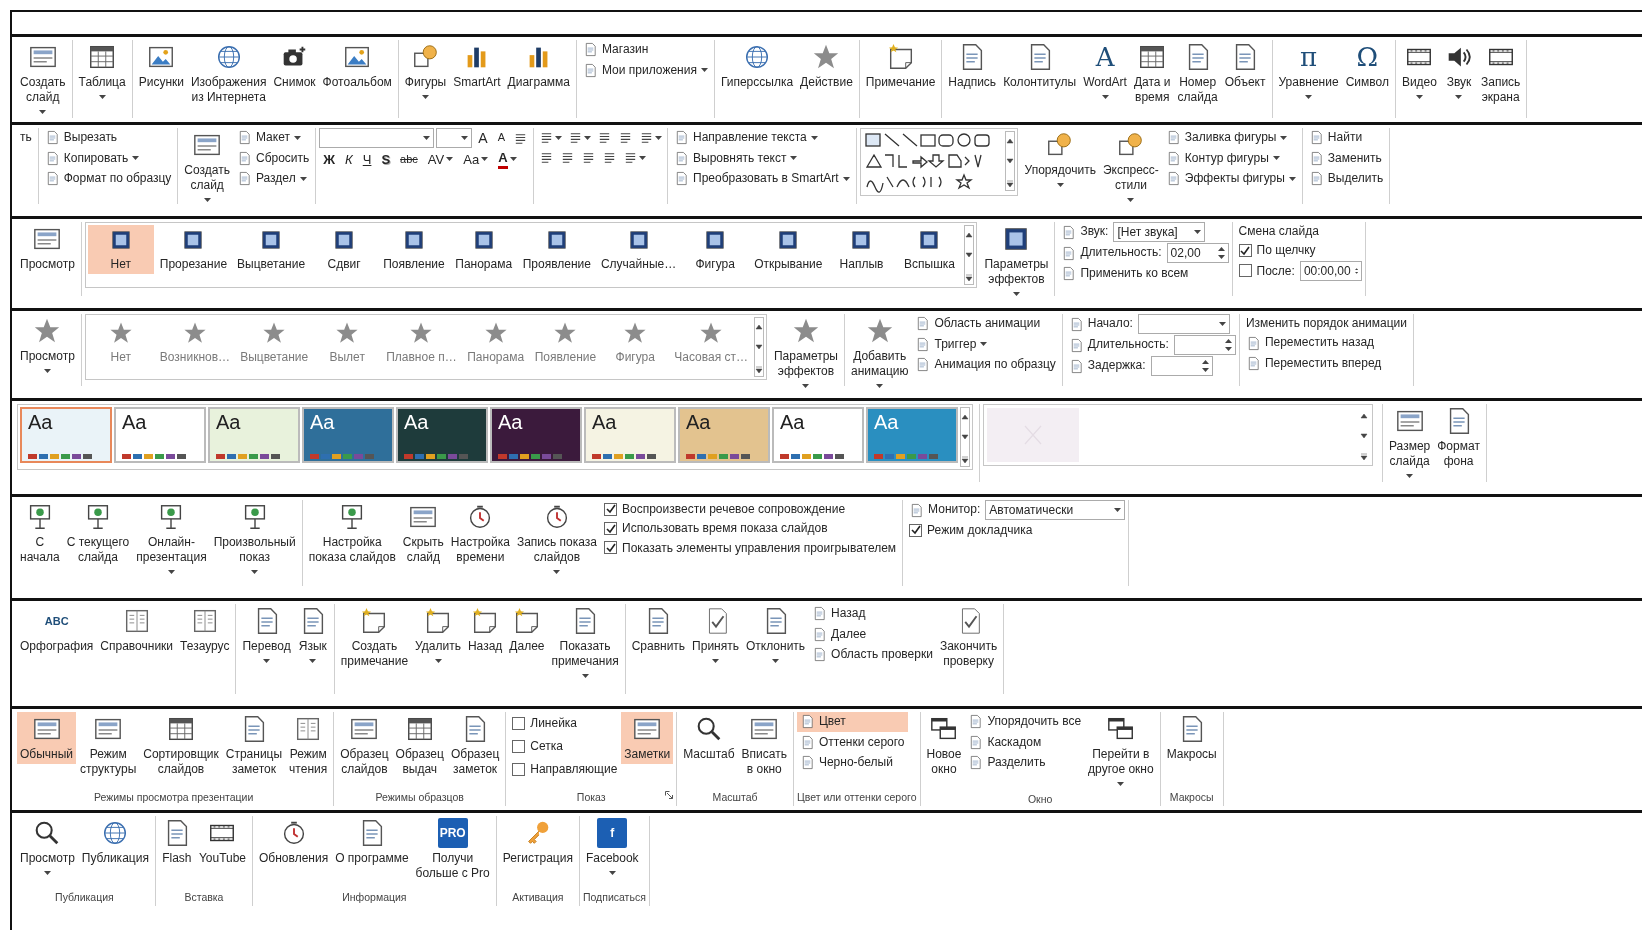 This screenshot has height=935, width=1642. I want to click on ribbon-button: PRO Получи больше с Pro, so click(452, 849).